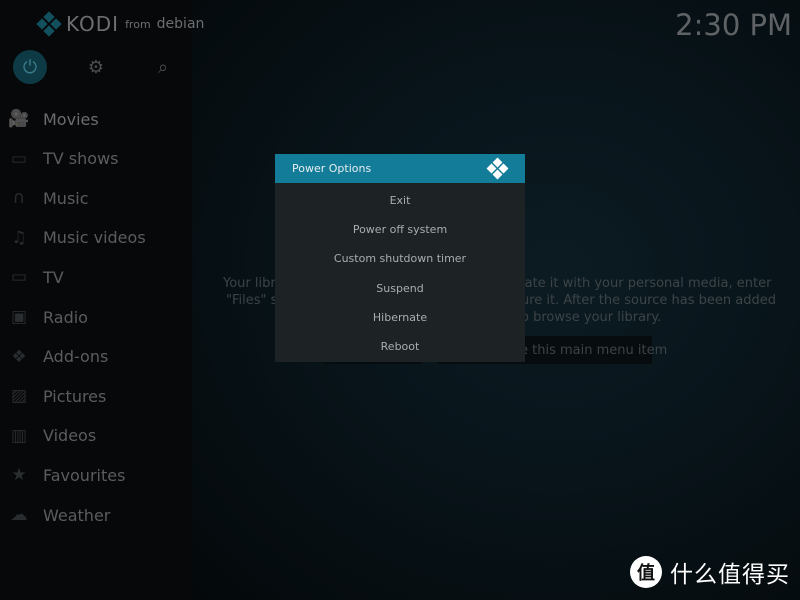 This screenshot has height=600, width=800. I want to click on sidebar-item-movies: 🎥 Movies, so click(96, 119).